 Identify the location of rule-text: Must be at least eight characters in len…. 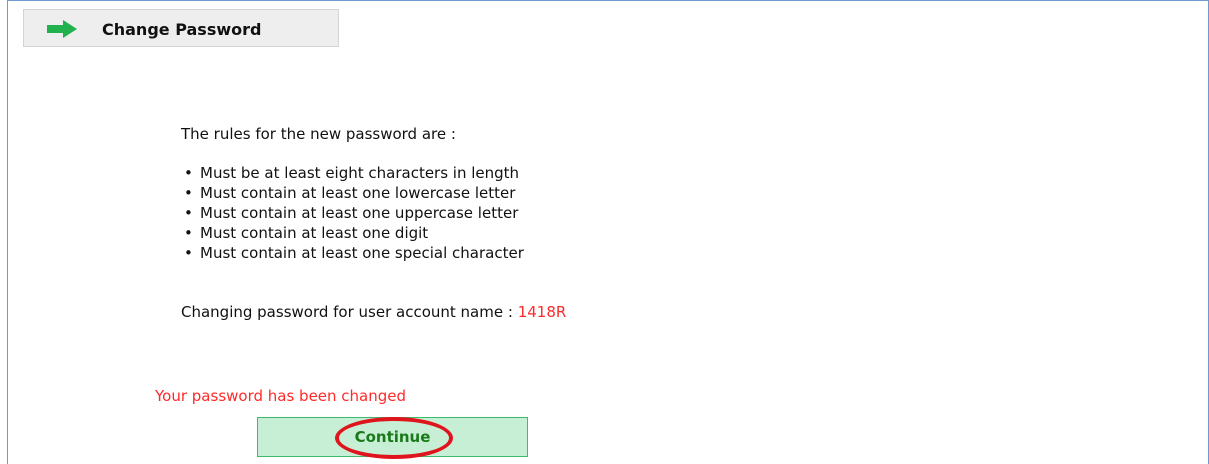
(360, 173).